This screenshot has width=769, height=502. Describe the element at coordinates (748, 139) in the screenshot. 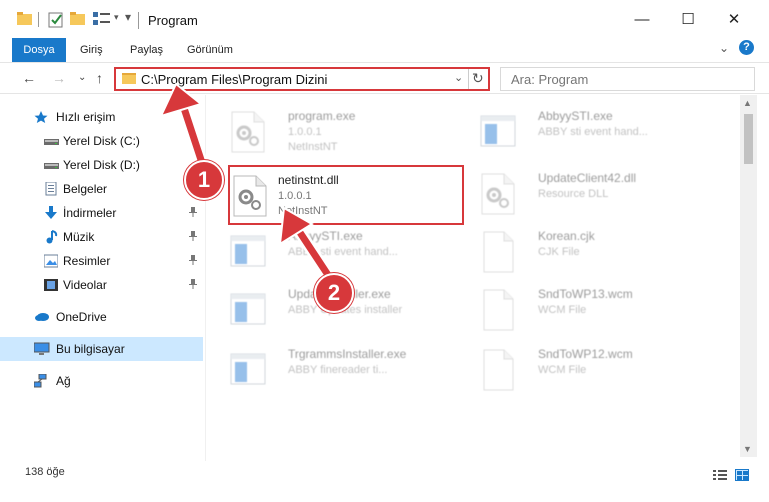

I see `scrollbar-thumb` at that location.